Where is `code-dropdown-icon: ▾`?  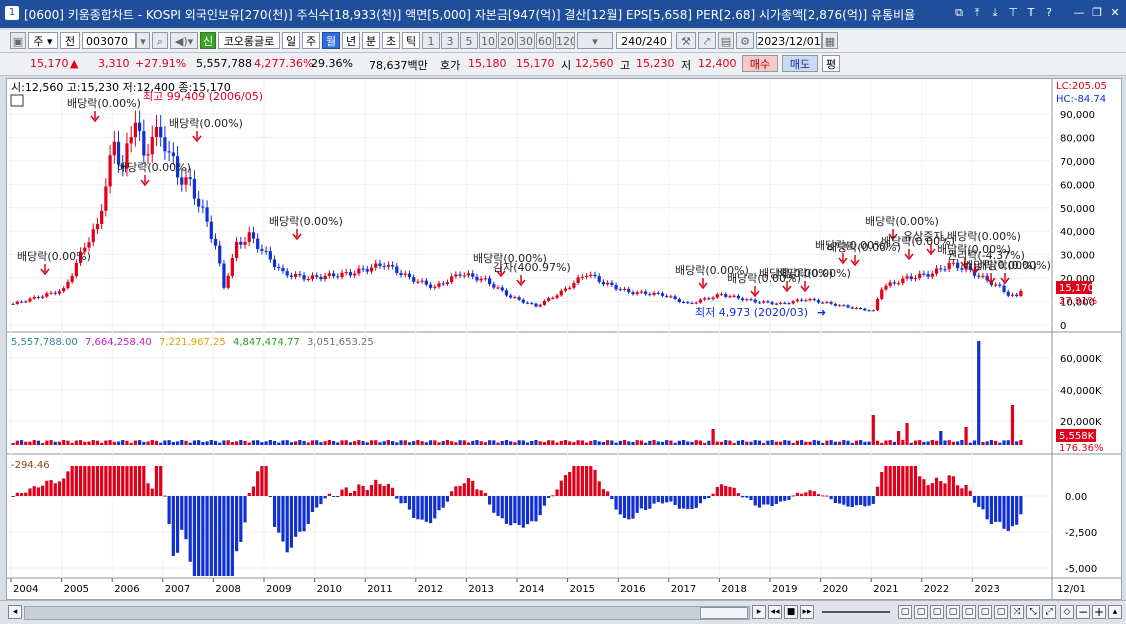 code-dropdown-icon: ▾ is located at coordinates (143, 40).